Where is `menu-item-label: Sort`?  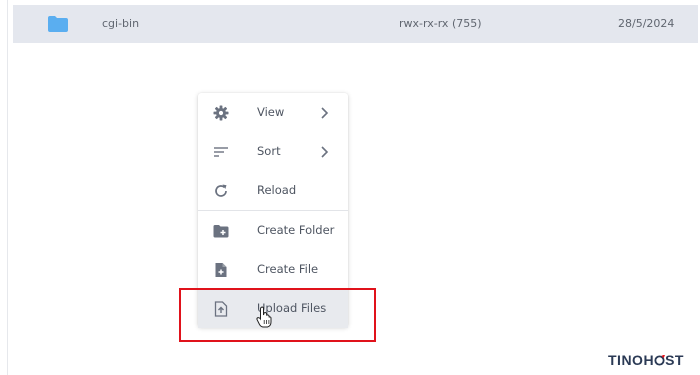 menu-item-label: Sort is located at coordinates (269, 151).